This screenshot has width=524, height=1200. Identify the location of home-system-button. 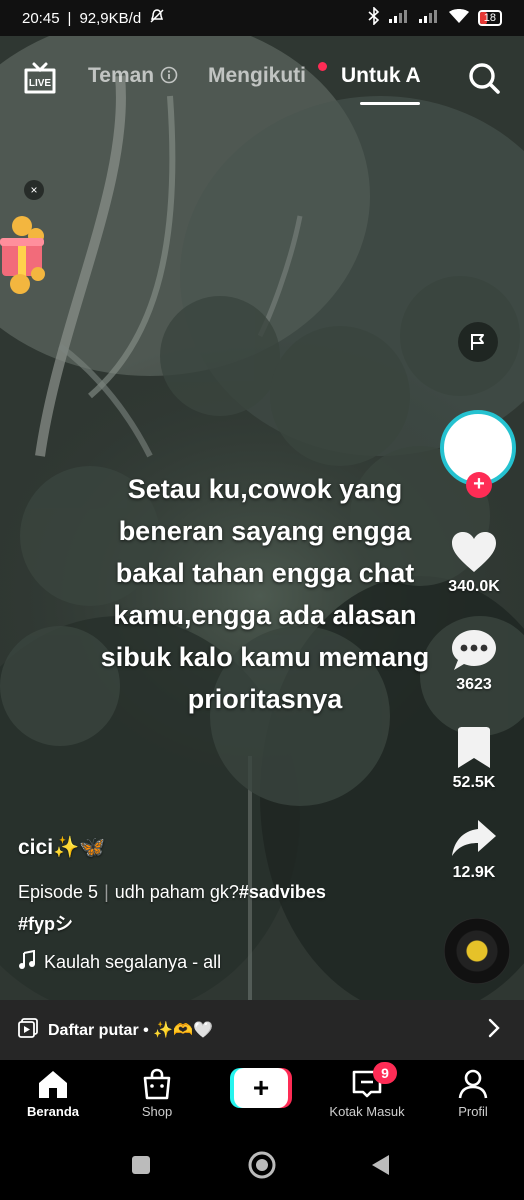
(262, 1165).